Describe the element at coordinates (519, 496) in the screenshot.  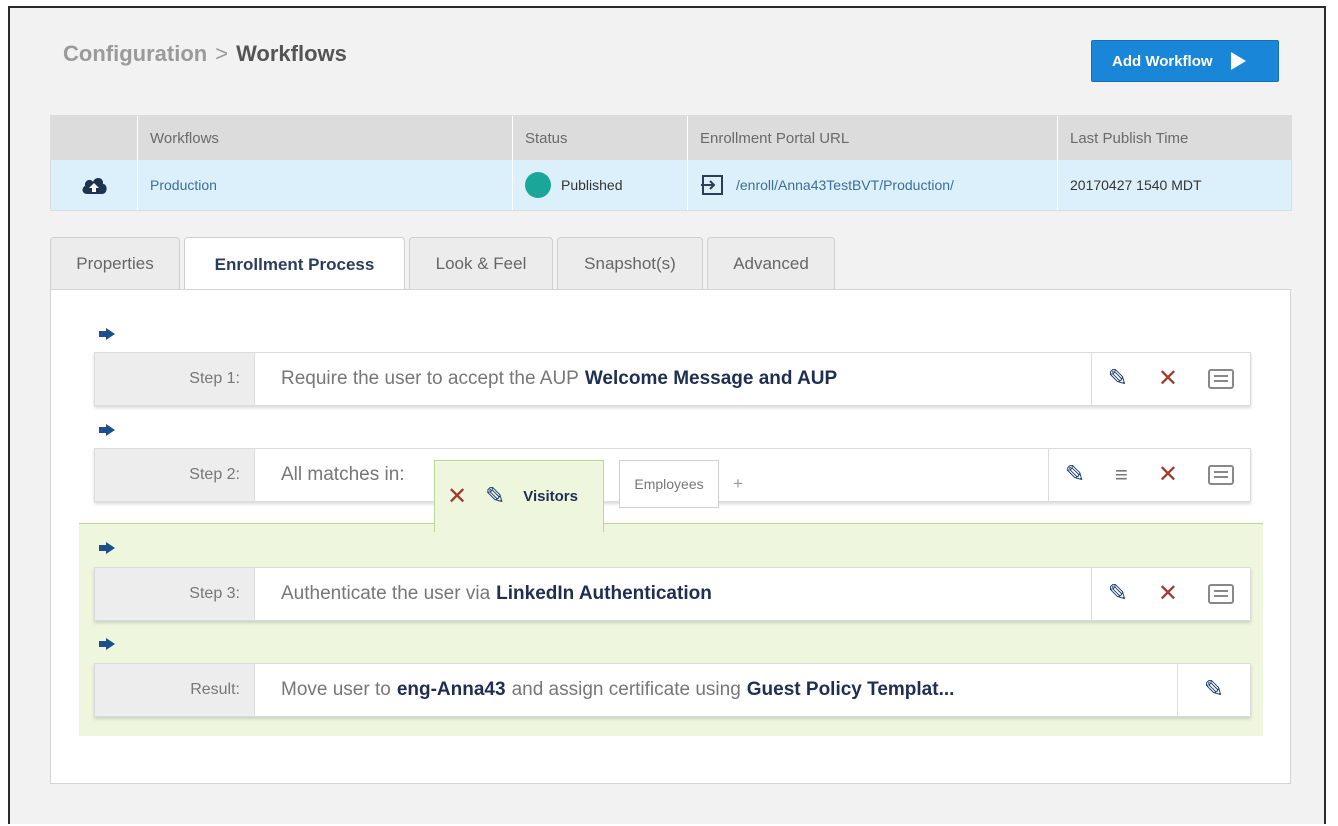
I see `group-tab-visitors: ✕ ✎ Visitors` at that location.